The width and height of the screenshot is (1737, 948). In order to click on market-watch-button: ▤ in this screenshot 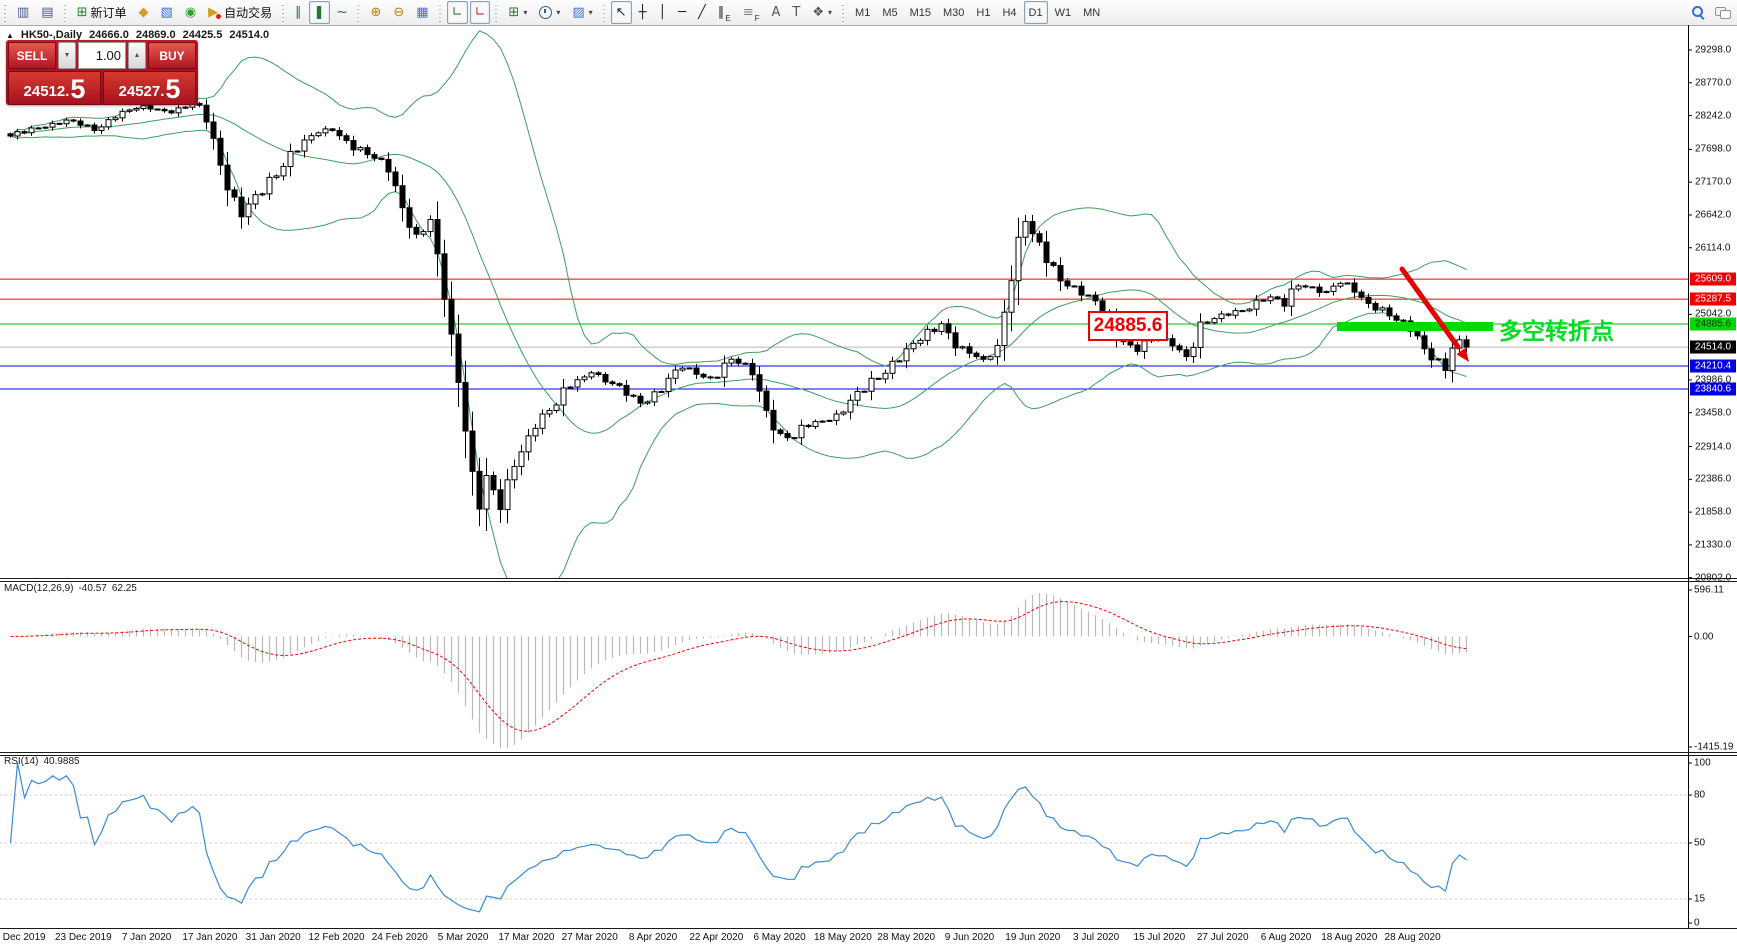, I will do `click(47, 12)`.